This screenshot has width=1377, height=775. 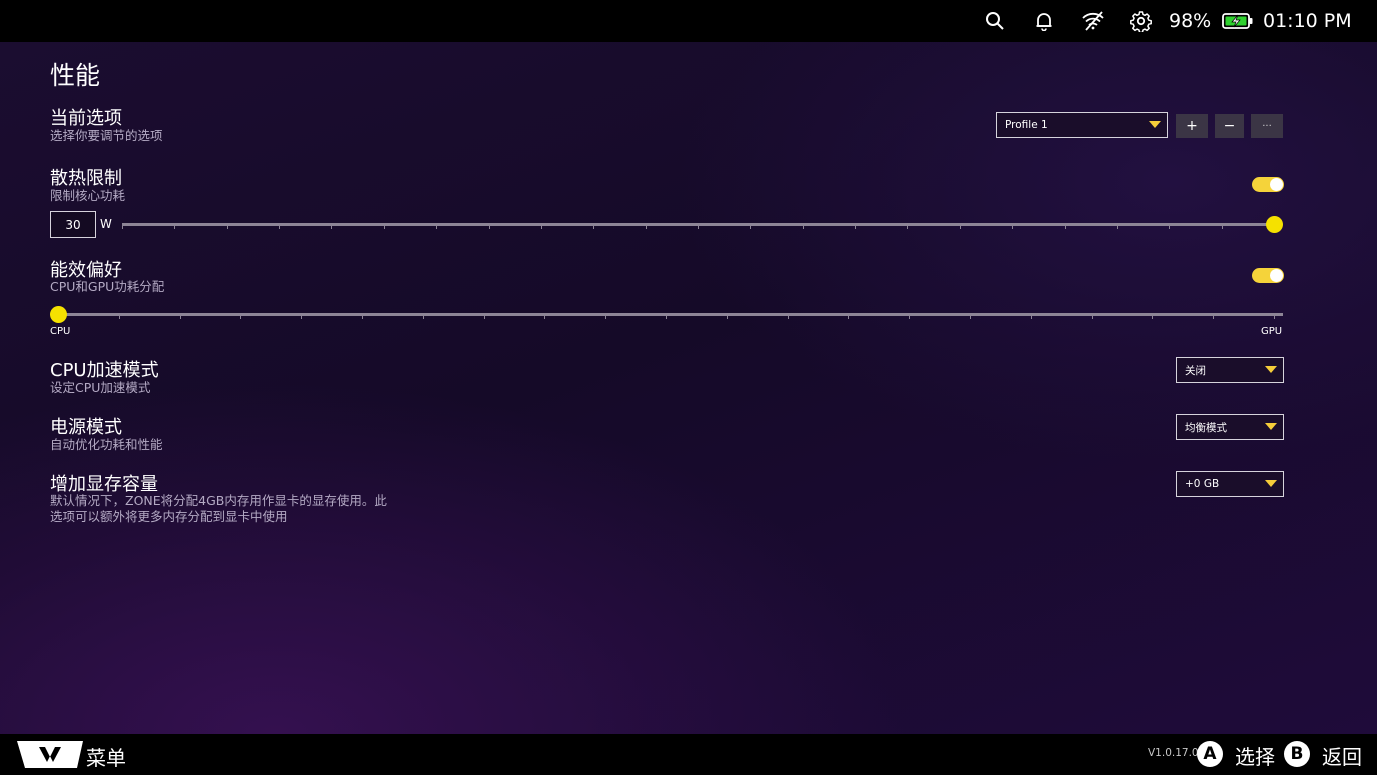 I want to click on wifi-off-icon, so click(x=1093, y=21).